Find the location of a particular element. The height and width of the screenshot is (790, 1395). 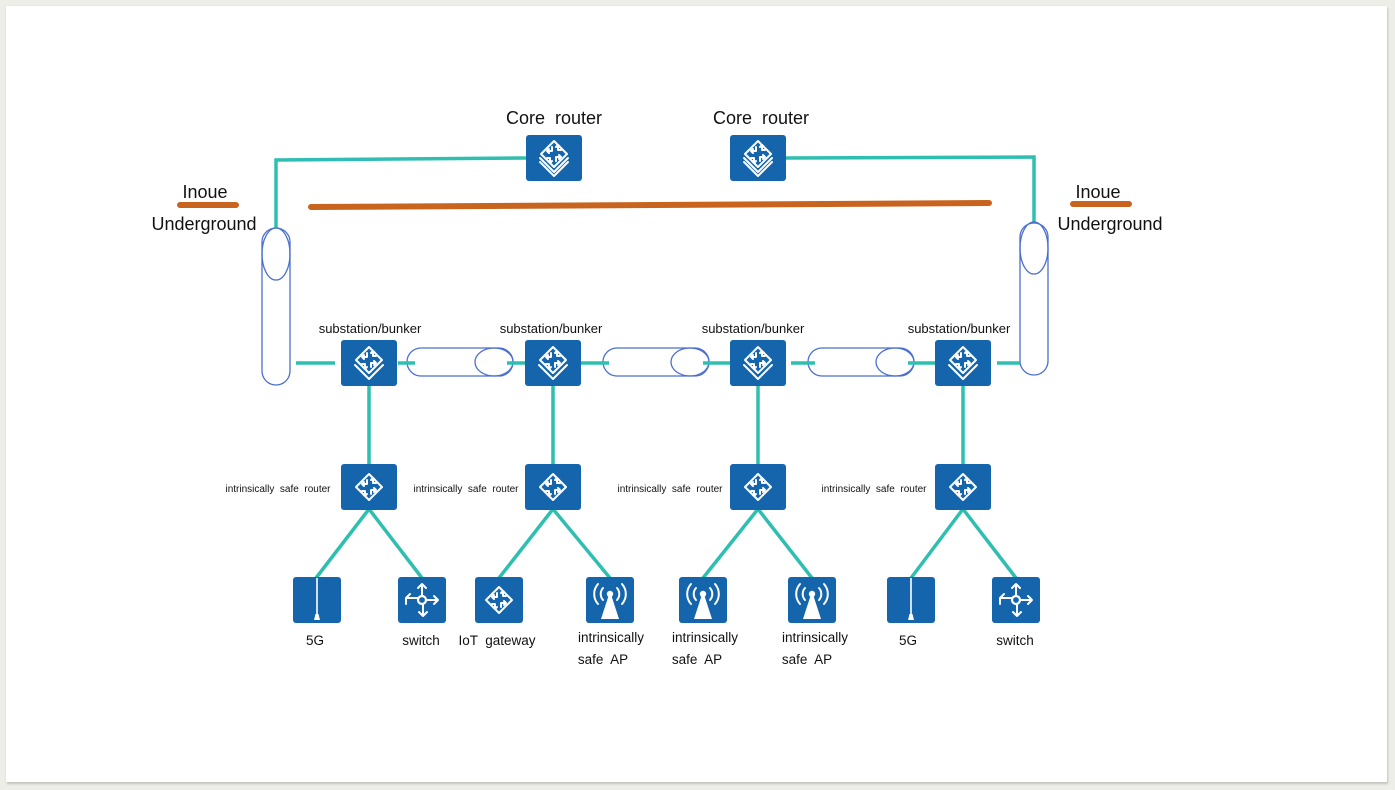

substation-1-label: substation/bunker is located at coordinates (370, 328).